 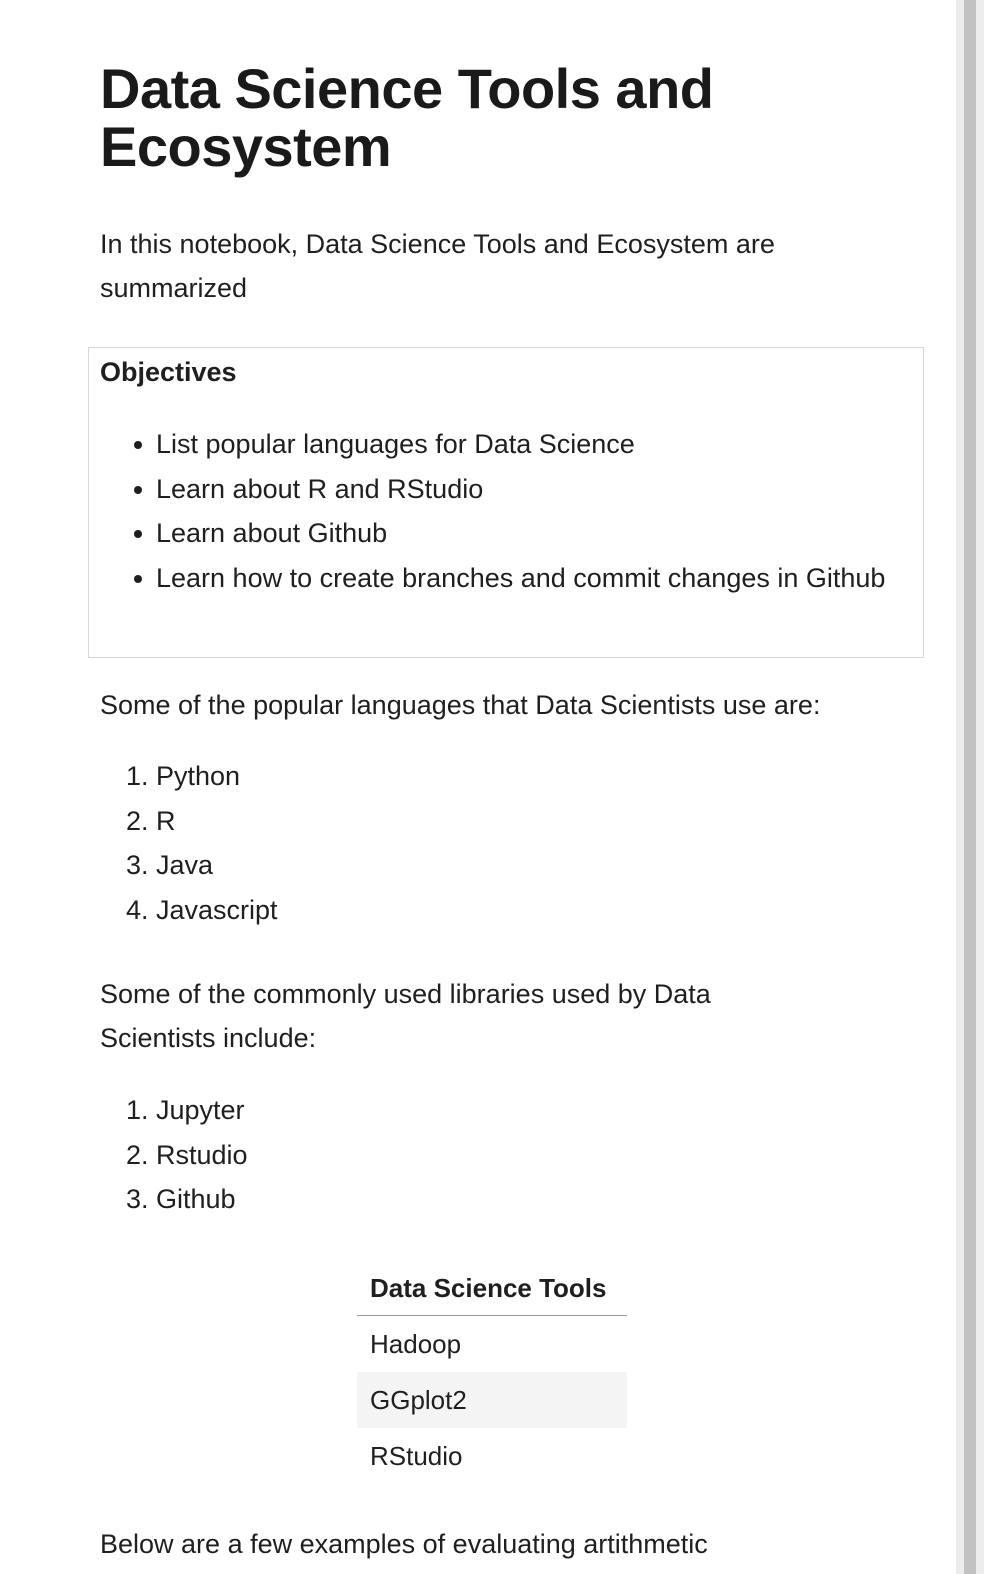 I want to click on list-item: 2. R, so click(x=189, y=821).